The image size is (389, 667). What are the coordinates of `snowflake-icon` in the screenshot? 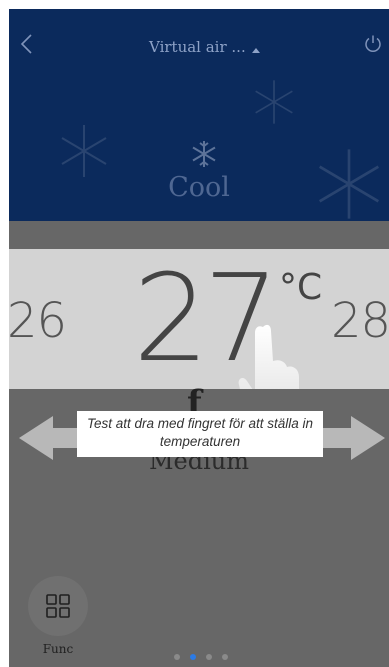 It's located at (204, 154).